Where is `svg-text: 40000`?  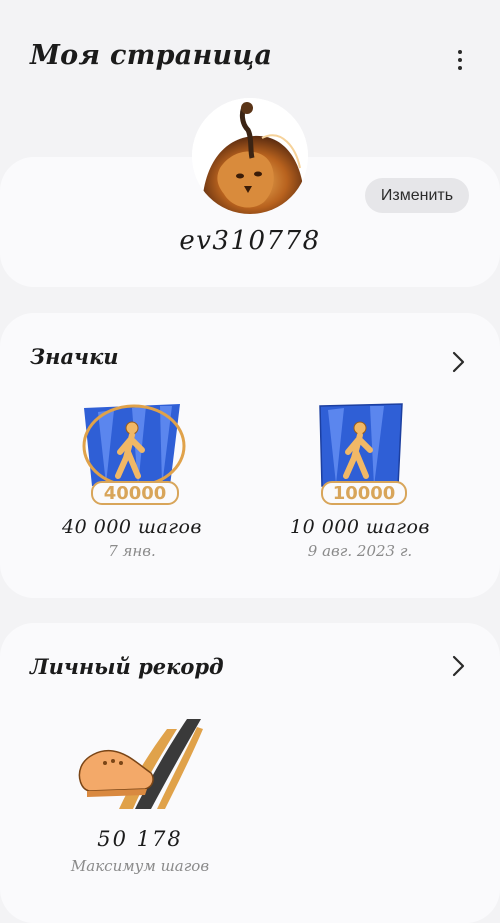
svg-text: 40000 is located at coordinates (135, 493).